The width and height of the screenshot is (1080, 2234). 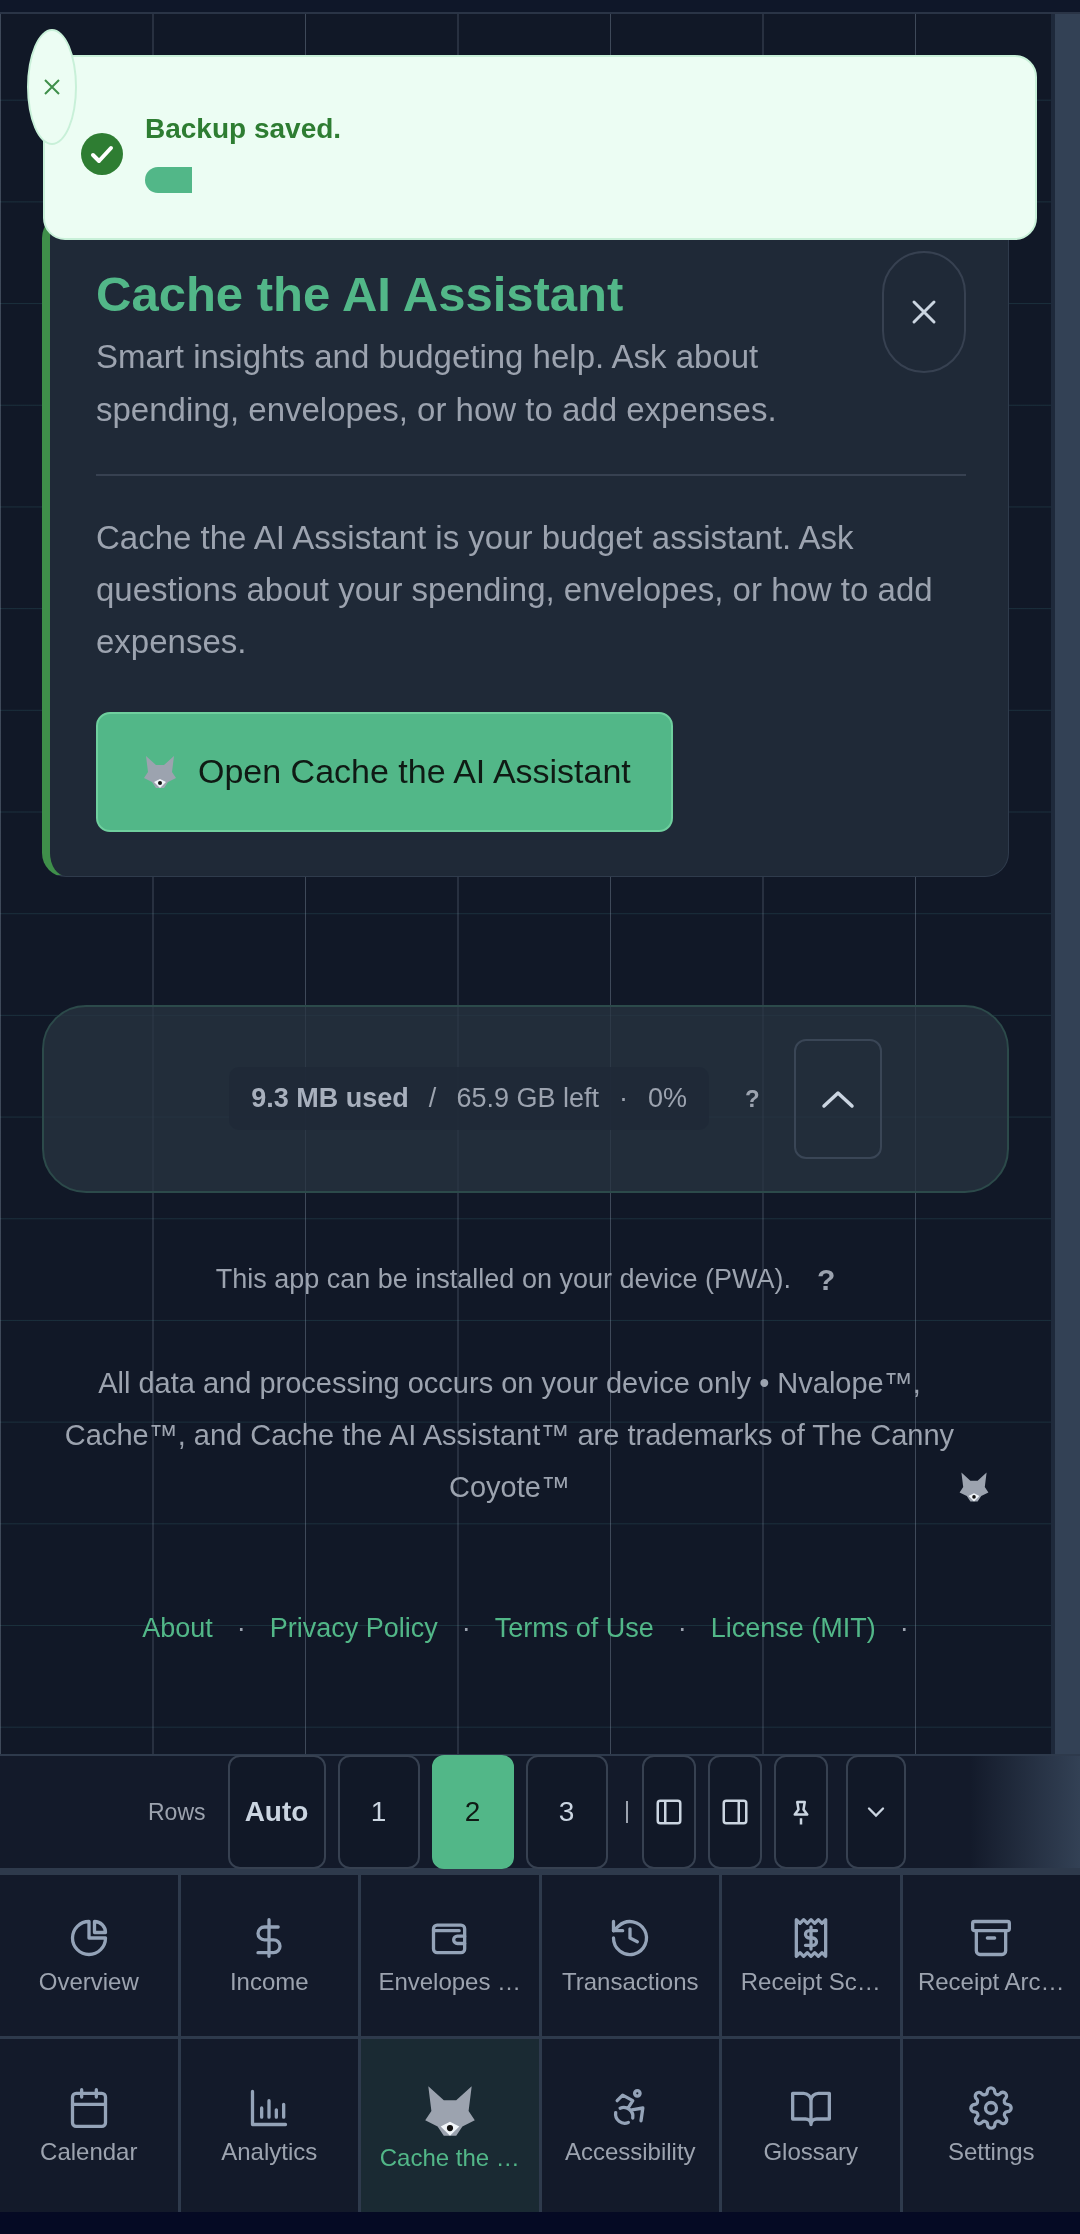 What do you see at coordinates (811, 2125) in the screenshot?
I see `nav-item: Glossary` at bounding box center [811, 2125].